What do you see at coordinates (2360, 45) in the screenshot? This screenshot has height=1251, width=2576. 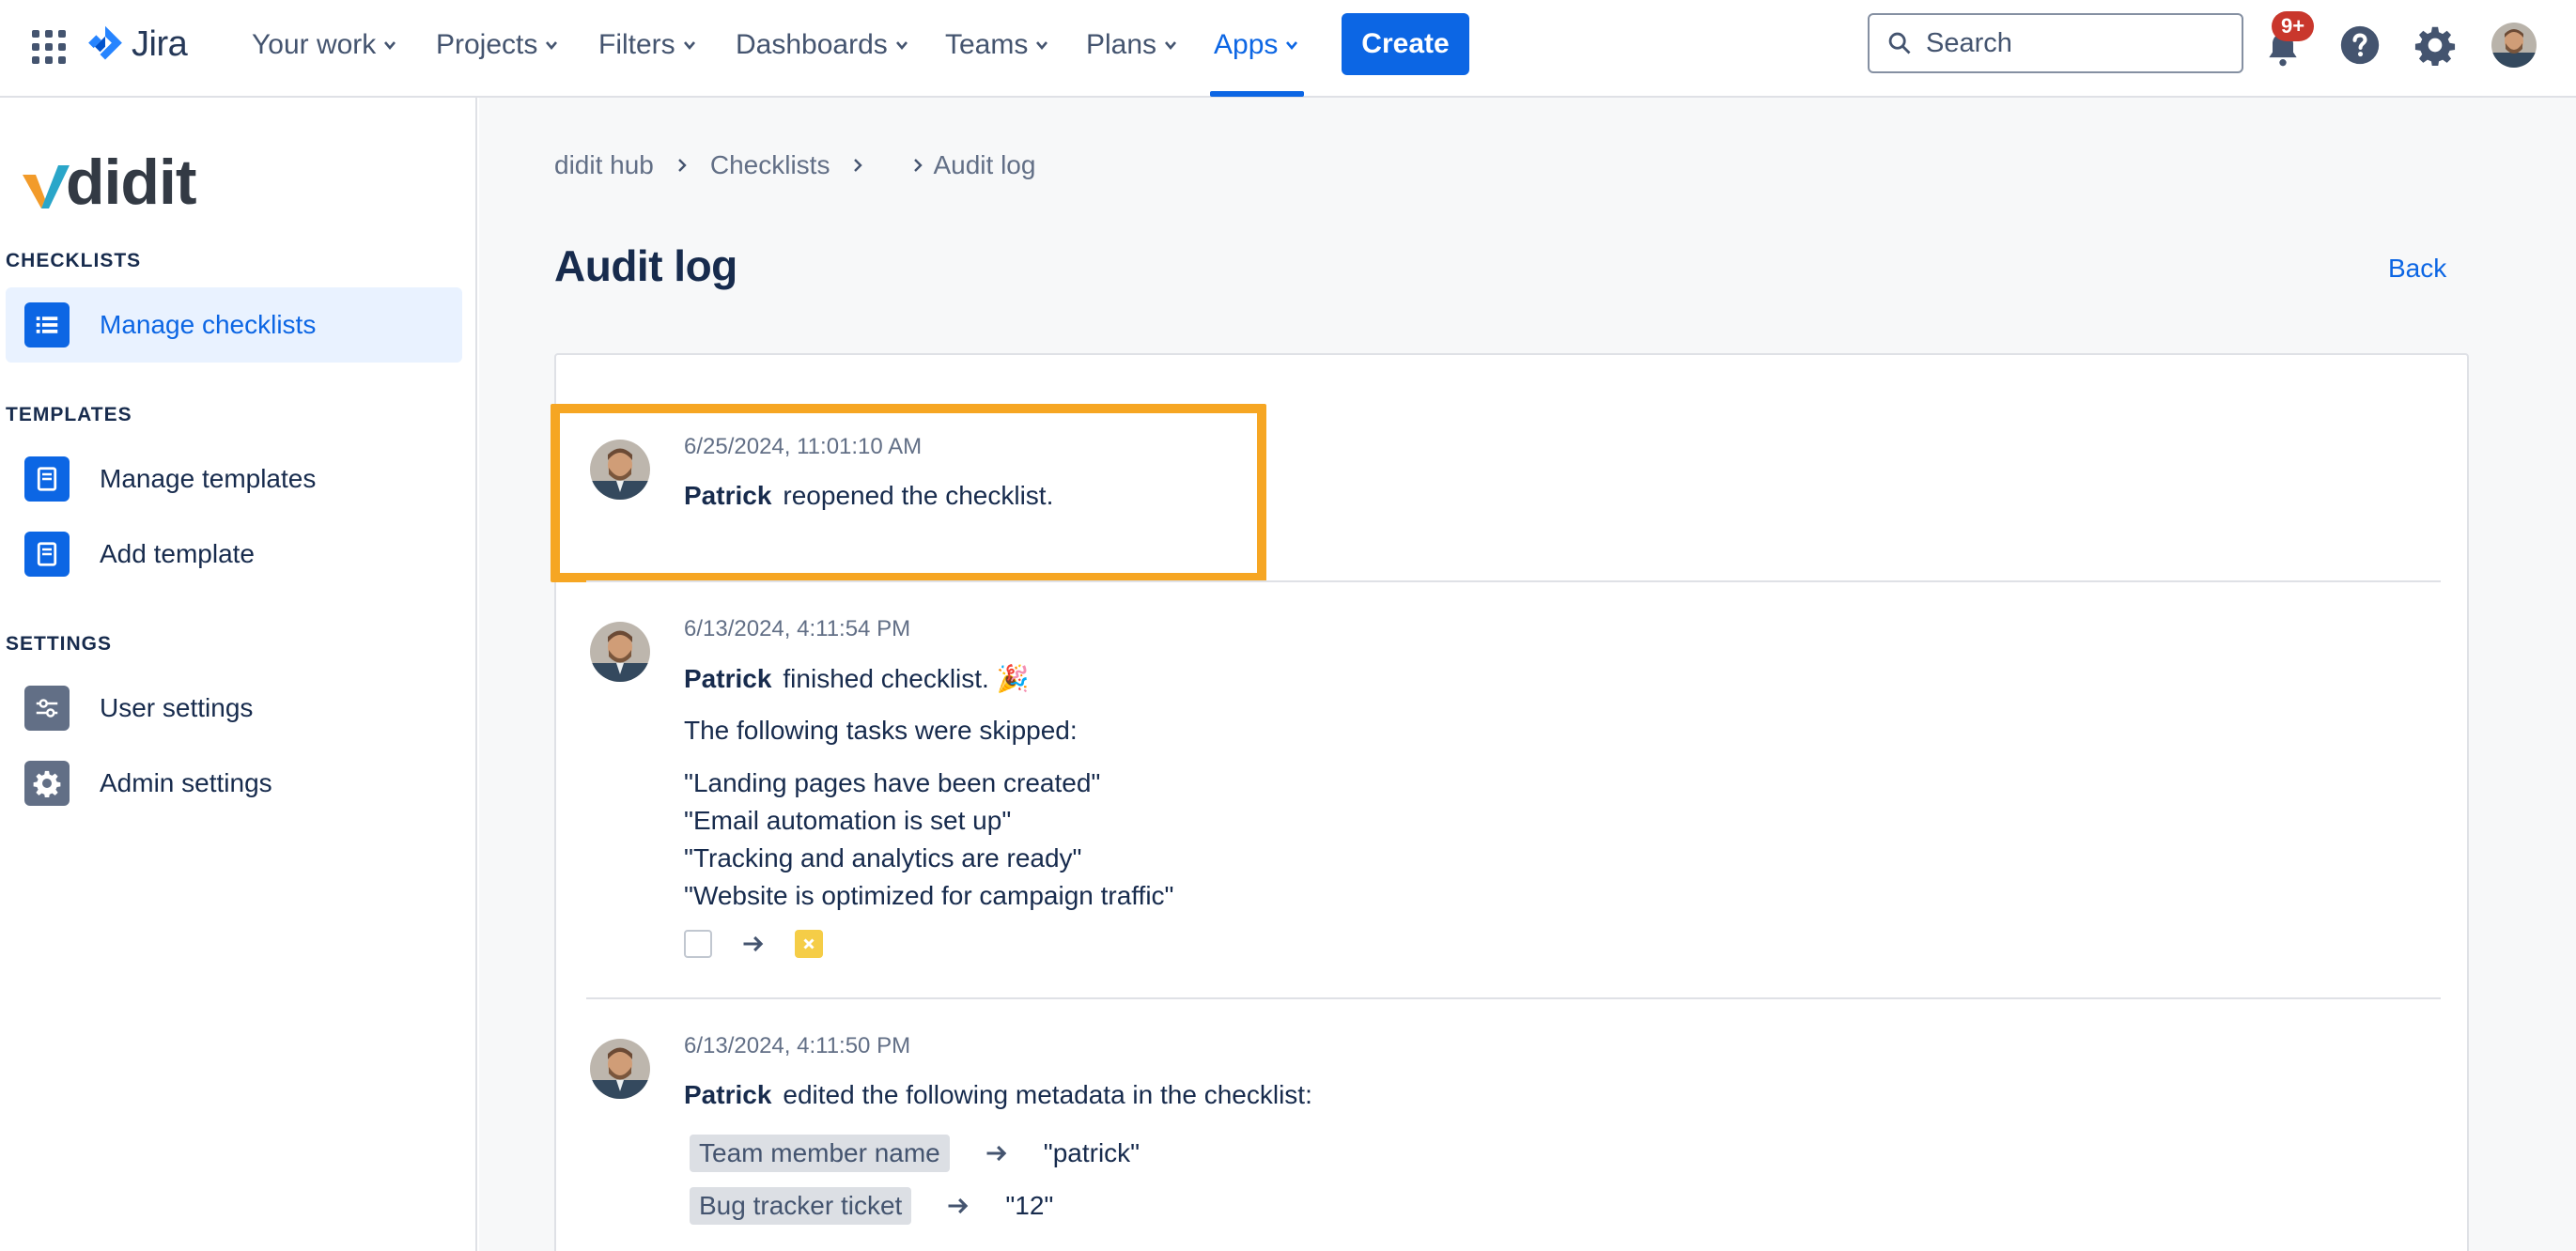 I see `help-icon` at bounding box center [2360, 45].